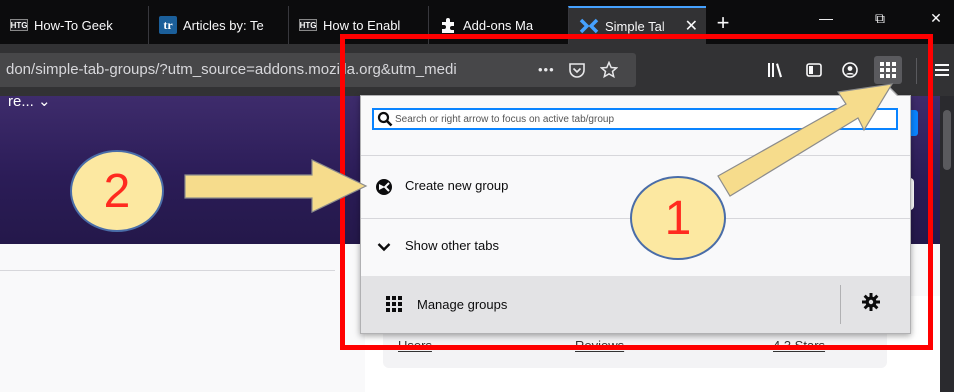 This screenshot has height=392, width=954. What do you see at coordinates (678, 218) in the screenshot?
I see `callout-1: 1` at bounding box center [678, 218].